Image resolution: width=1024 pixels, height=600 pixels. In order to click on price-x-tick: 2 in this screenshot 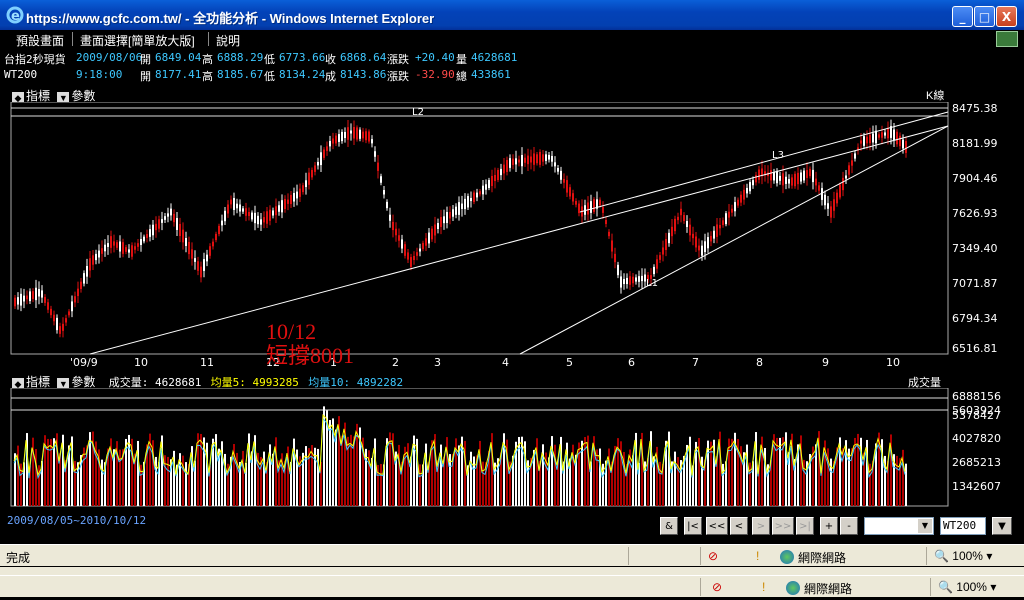, I will do `click(395, 362)`.